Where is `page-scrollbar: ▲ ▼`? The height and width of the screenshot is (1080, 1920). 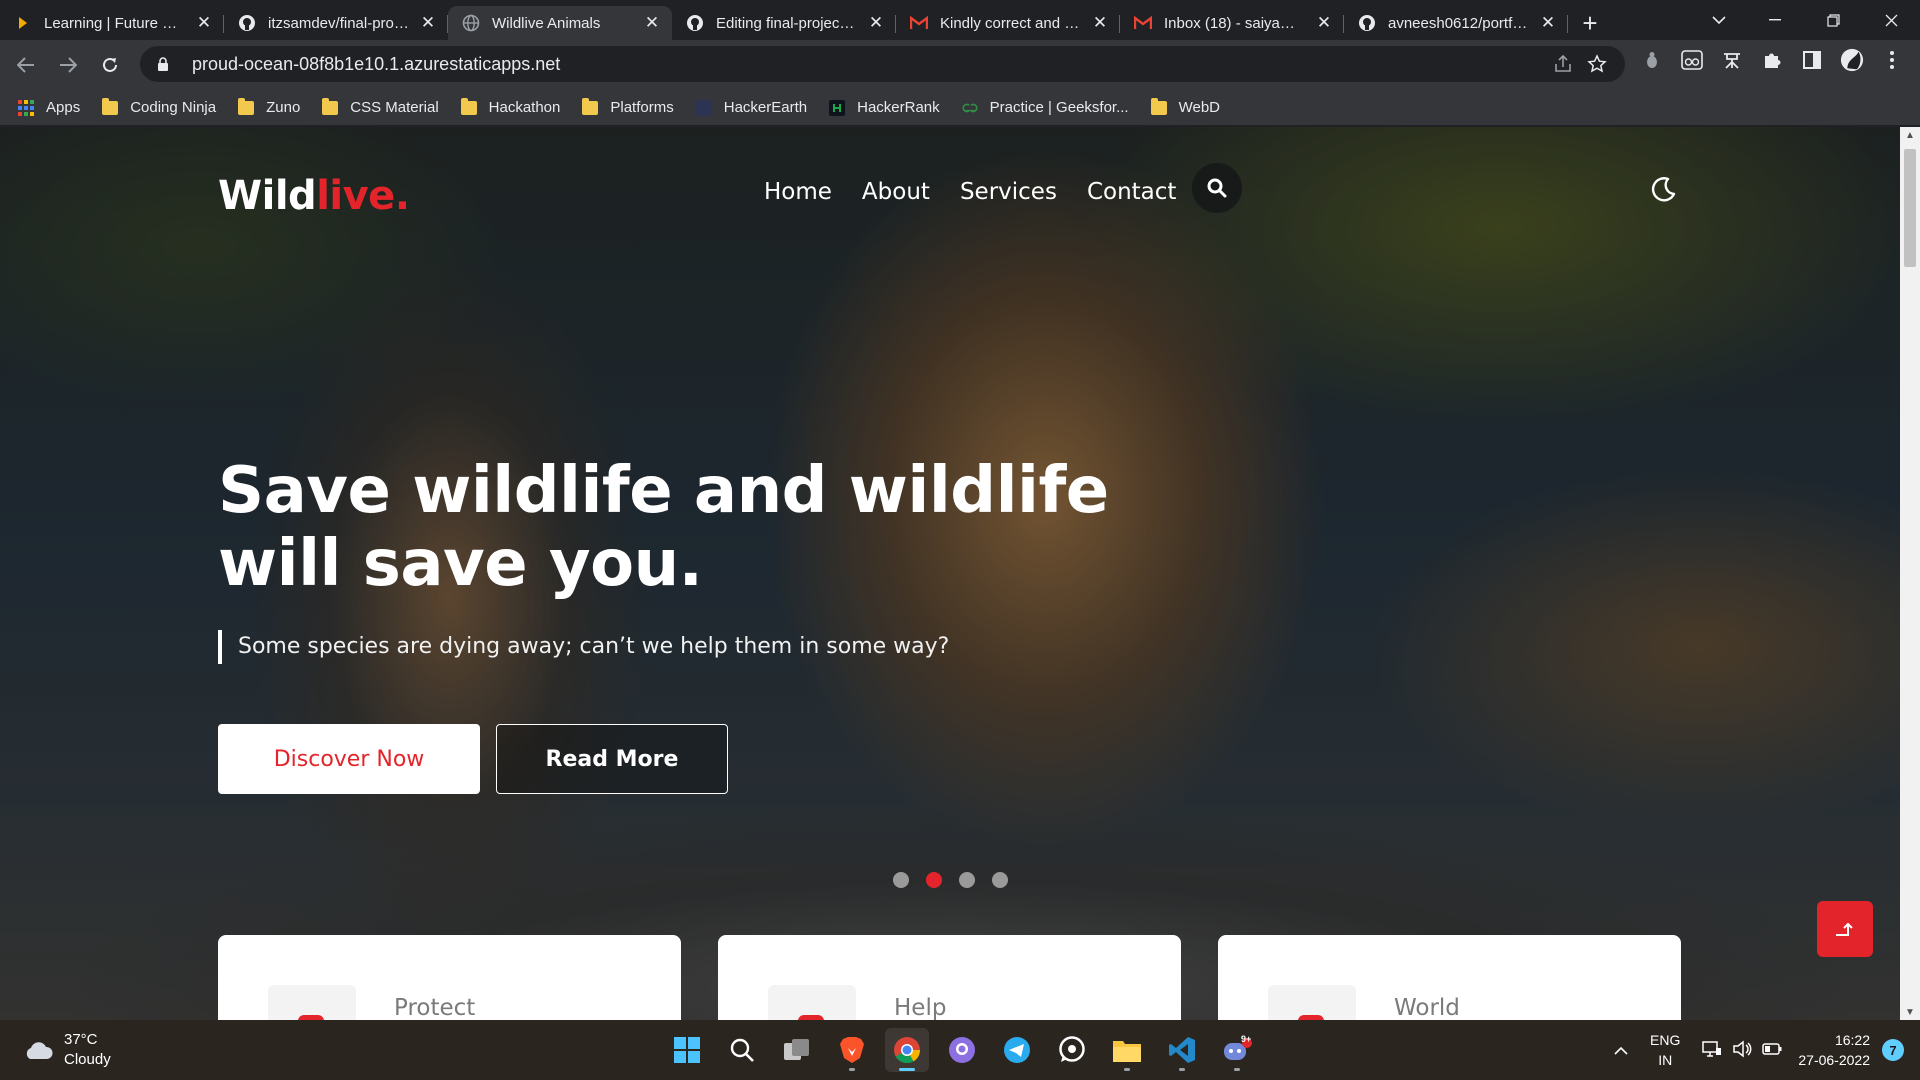 page-scrollbar: ▲ ▼ is located at coordinates (1910, 573).